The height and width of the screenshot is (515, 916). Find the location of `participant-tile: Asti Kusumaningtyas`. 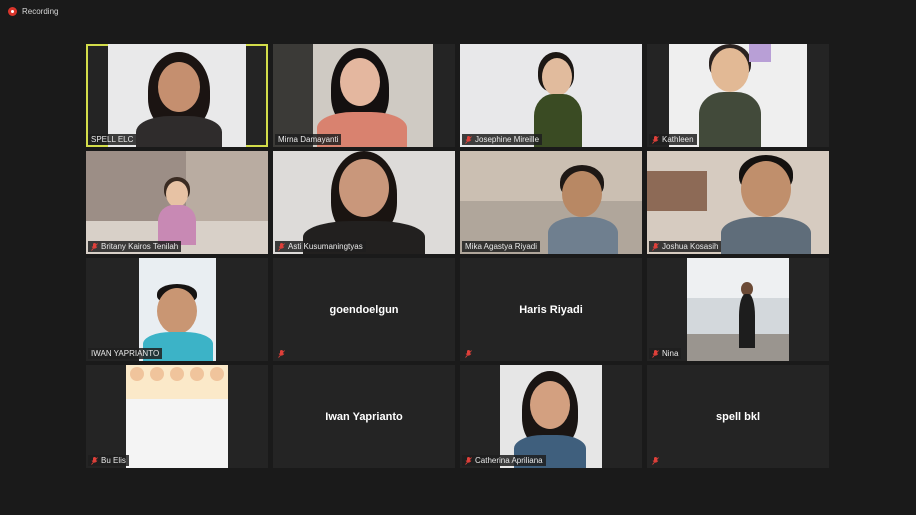

participant-tile: Asti Kusumaningtyas is located at coordinates (364, 202).